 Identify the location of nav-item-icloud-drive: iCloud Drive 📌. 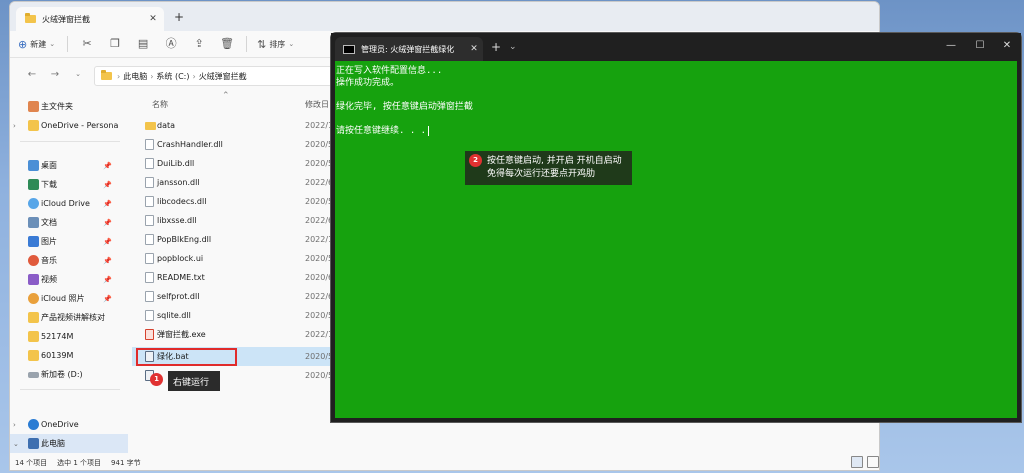
(69, 203).